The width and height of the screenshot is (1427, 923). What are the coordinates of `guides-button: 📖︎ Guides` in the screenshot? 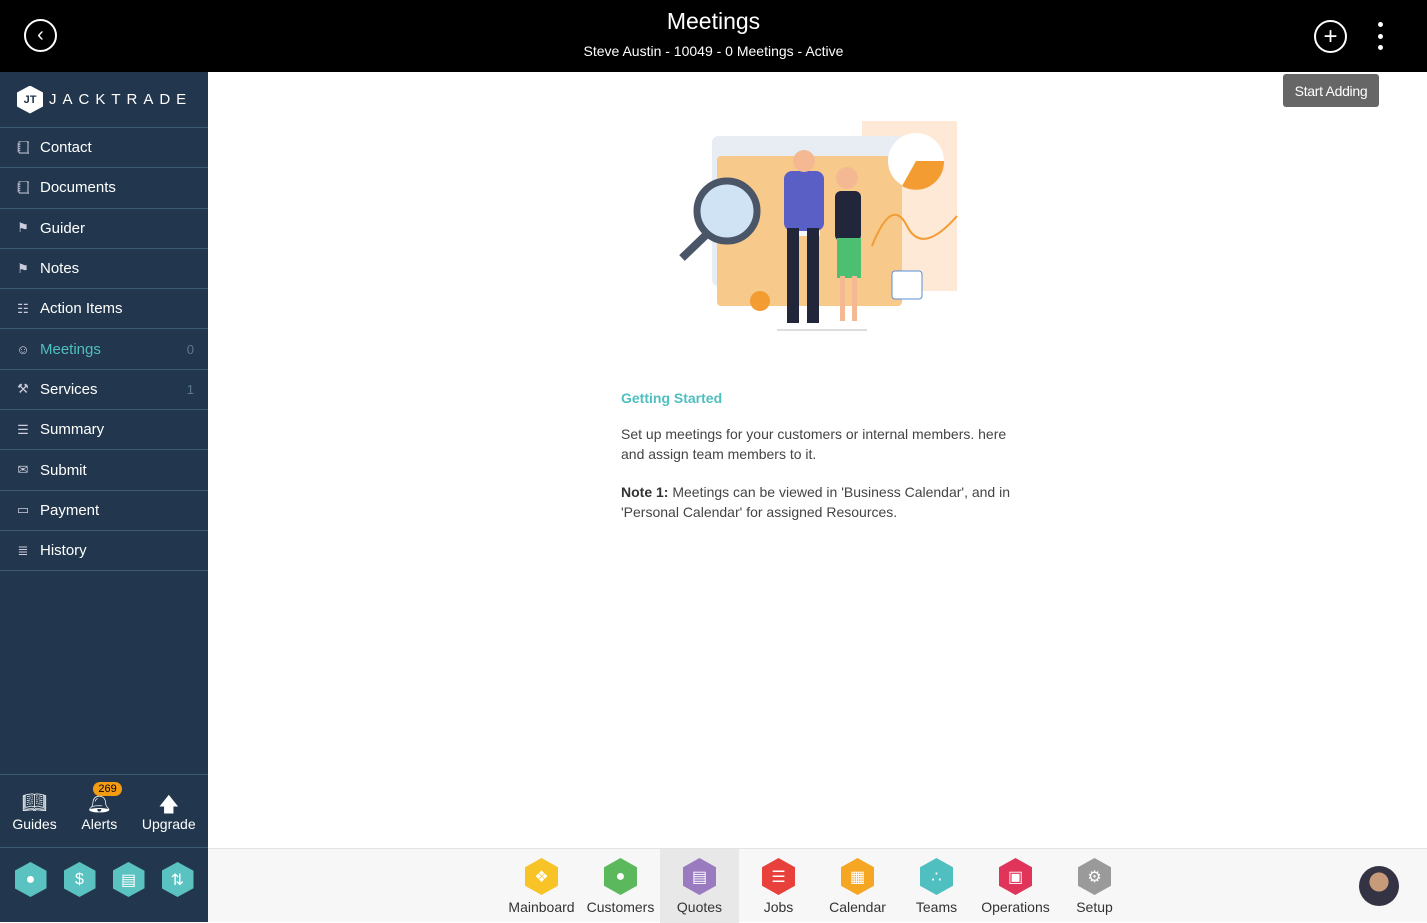 It's located at (34, 811).